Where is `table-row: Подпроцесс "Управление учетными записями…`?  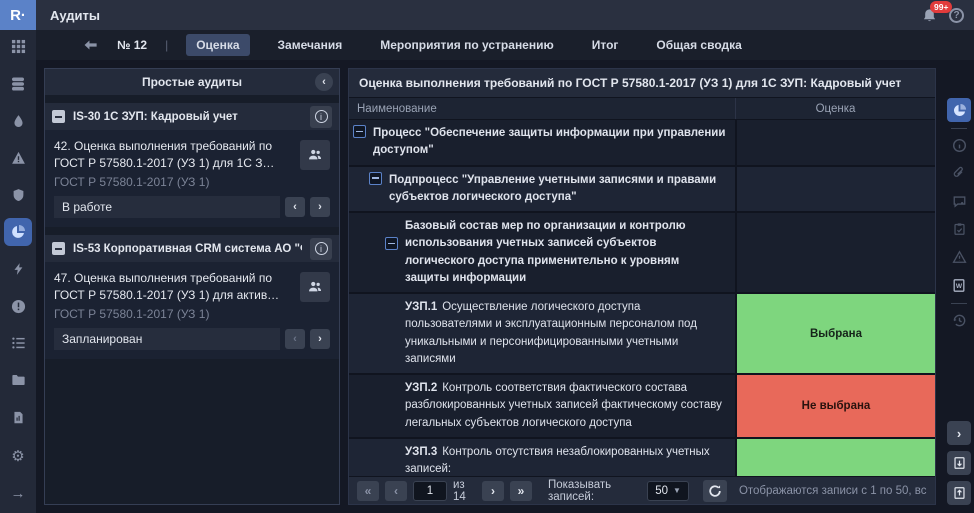 table-row: Подпроцесс "Управление учетными записями… is located at coordinates (642, 189).